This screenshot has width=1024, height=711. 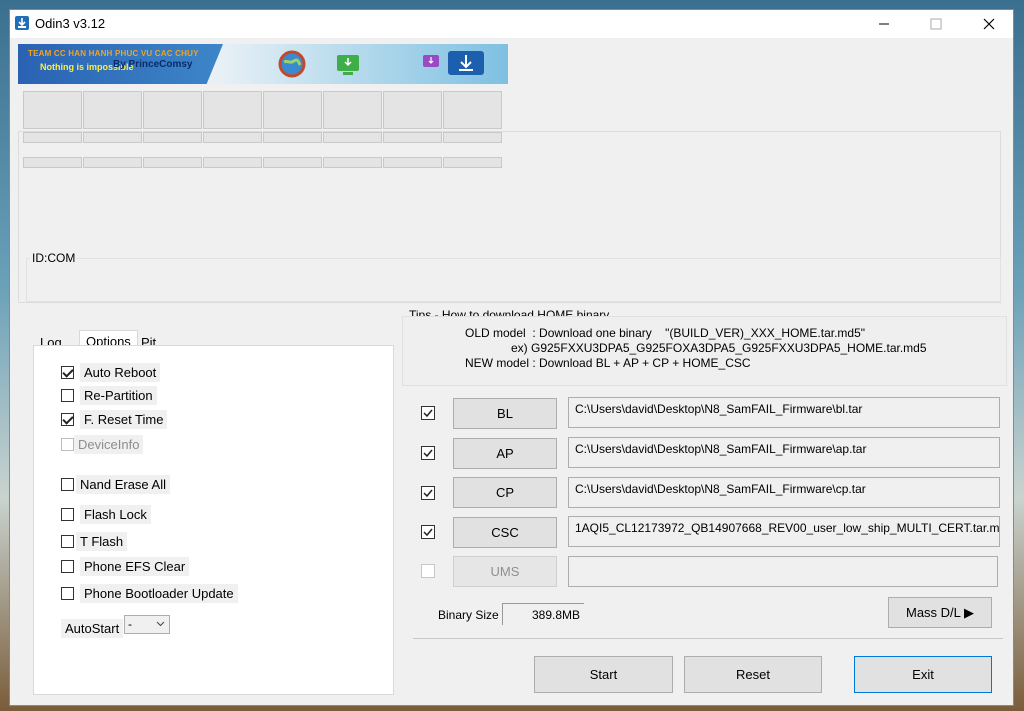 I want to click on option-f-reset-time: F. Reset Time, so click(x=114, y=419).